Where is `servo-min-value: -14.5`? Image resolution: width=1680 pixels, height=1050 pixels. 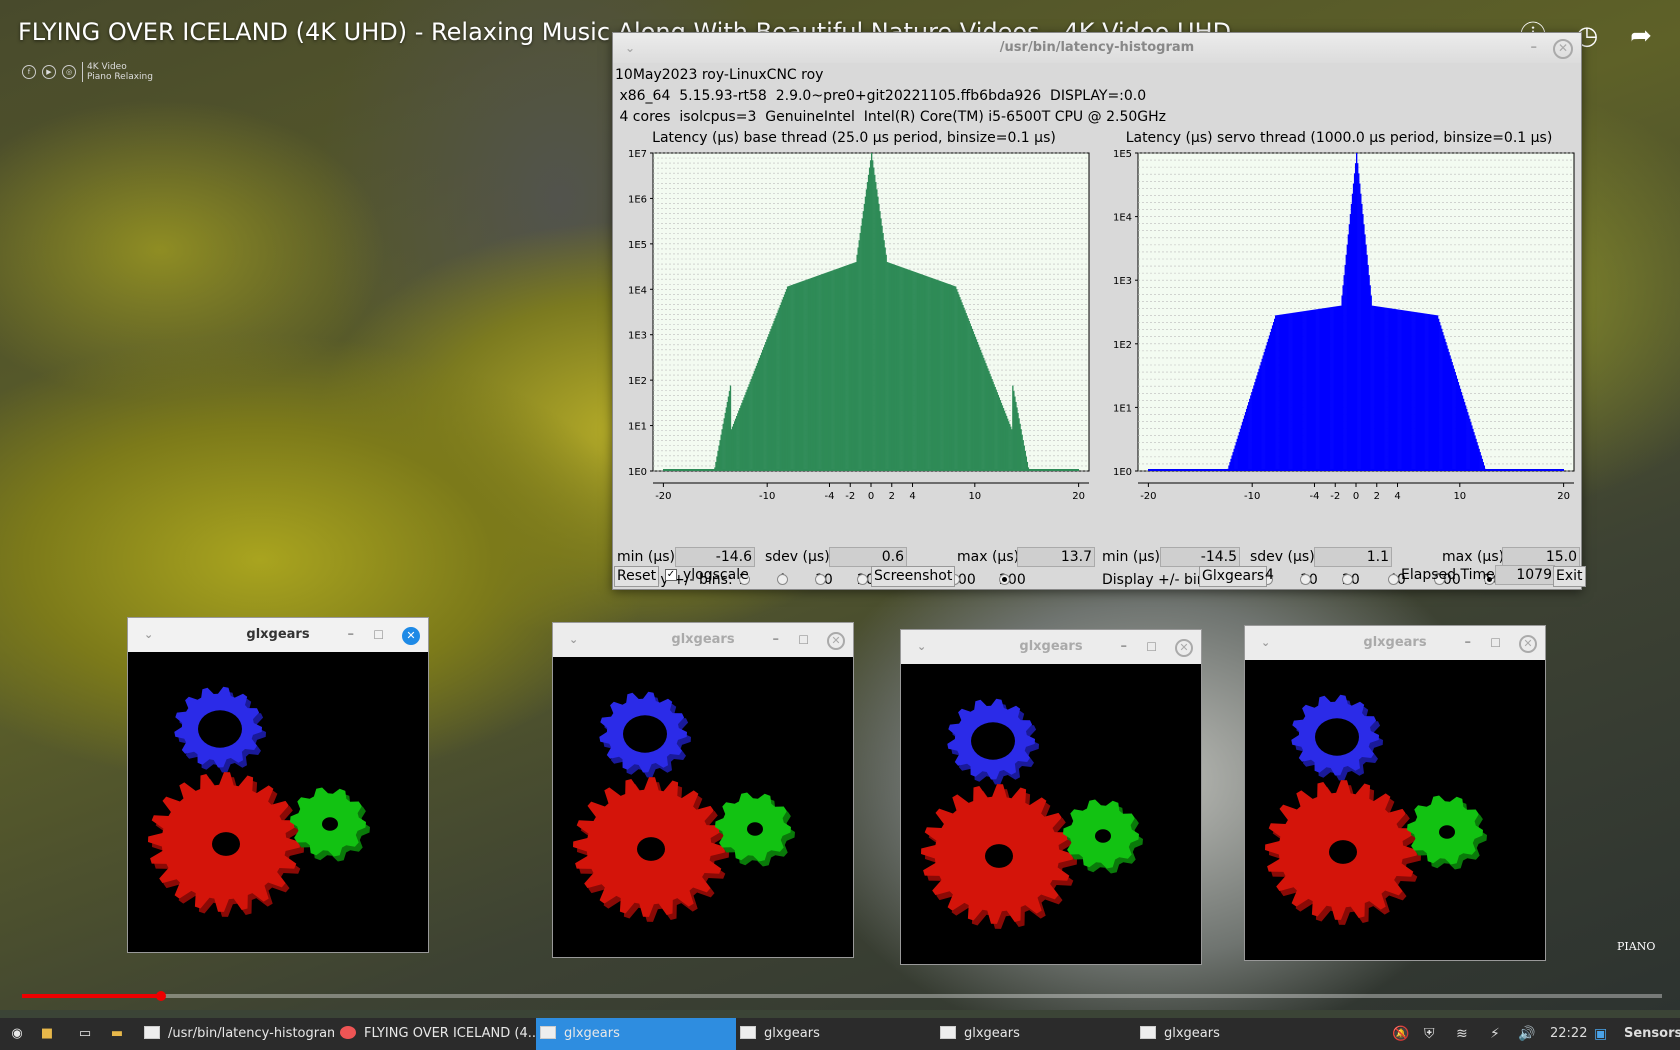
servo-min-value: -14.5 is located at coordinates (1200, 557).